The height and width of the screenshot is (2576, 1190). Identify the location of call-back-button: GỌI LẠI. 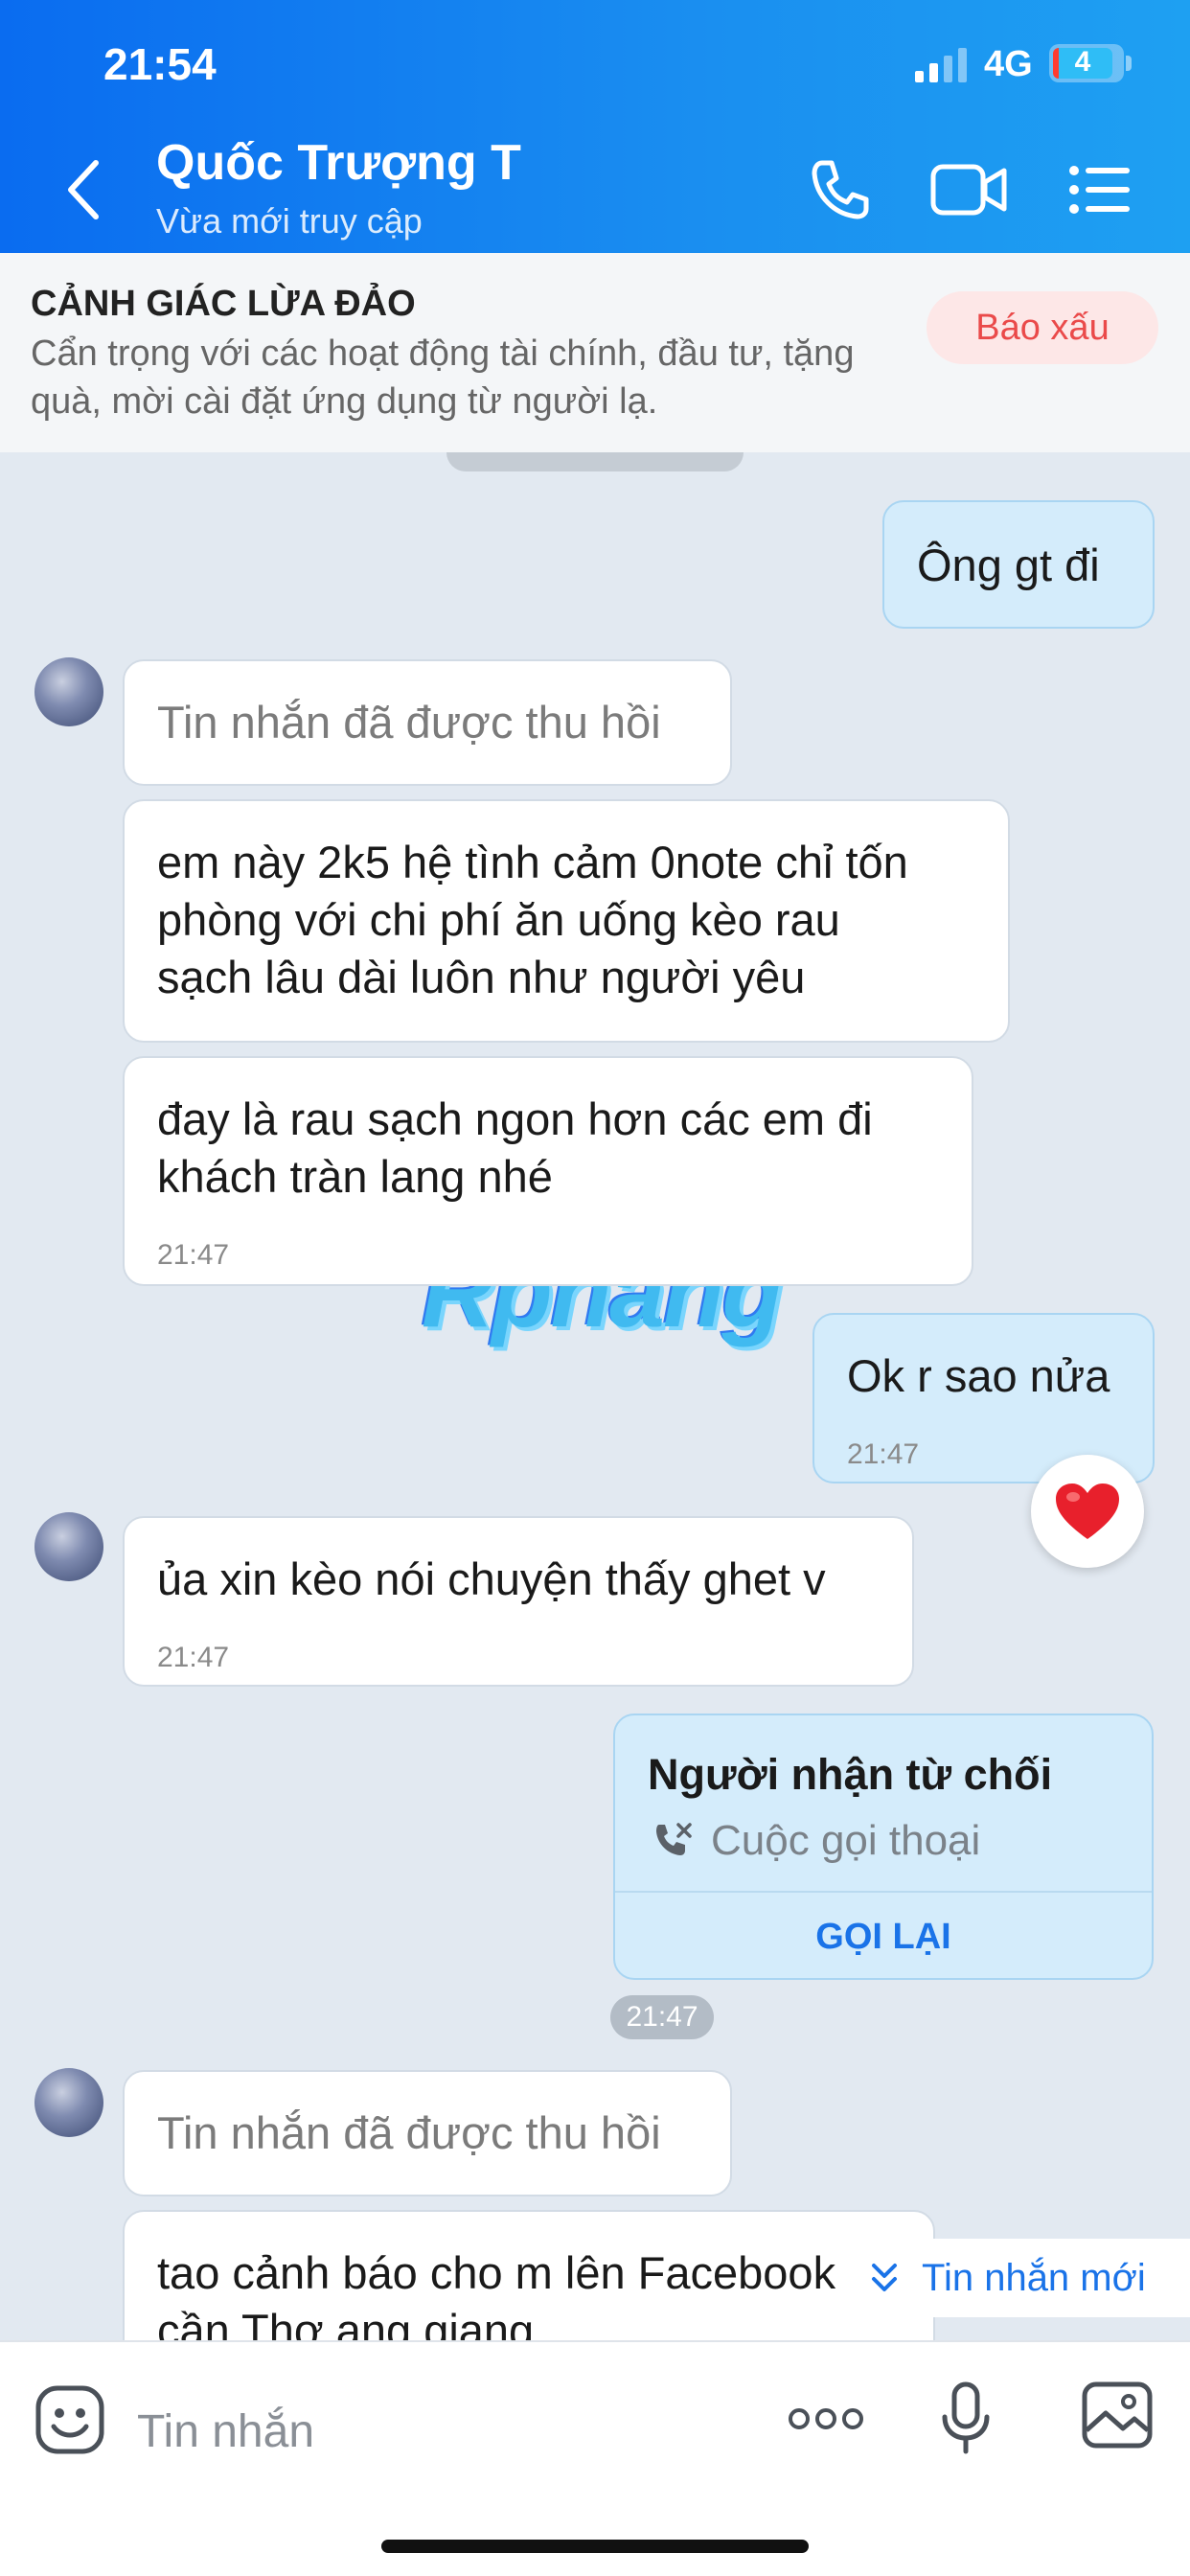
(884, 1937).